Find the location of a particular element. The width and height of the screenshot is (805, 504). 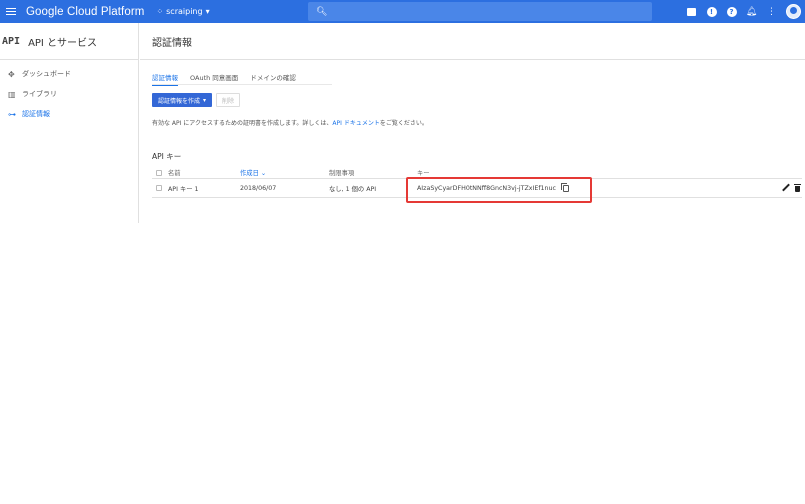

library-icon: ▥ is located at coordinates (12, 94).